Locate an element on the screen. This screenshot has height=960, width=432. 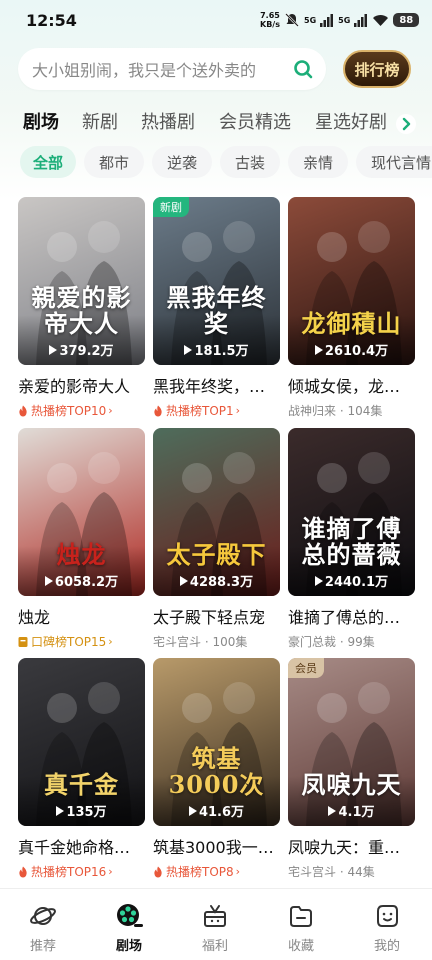
planet-icon is located at coordinates (43, 916).